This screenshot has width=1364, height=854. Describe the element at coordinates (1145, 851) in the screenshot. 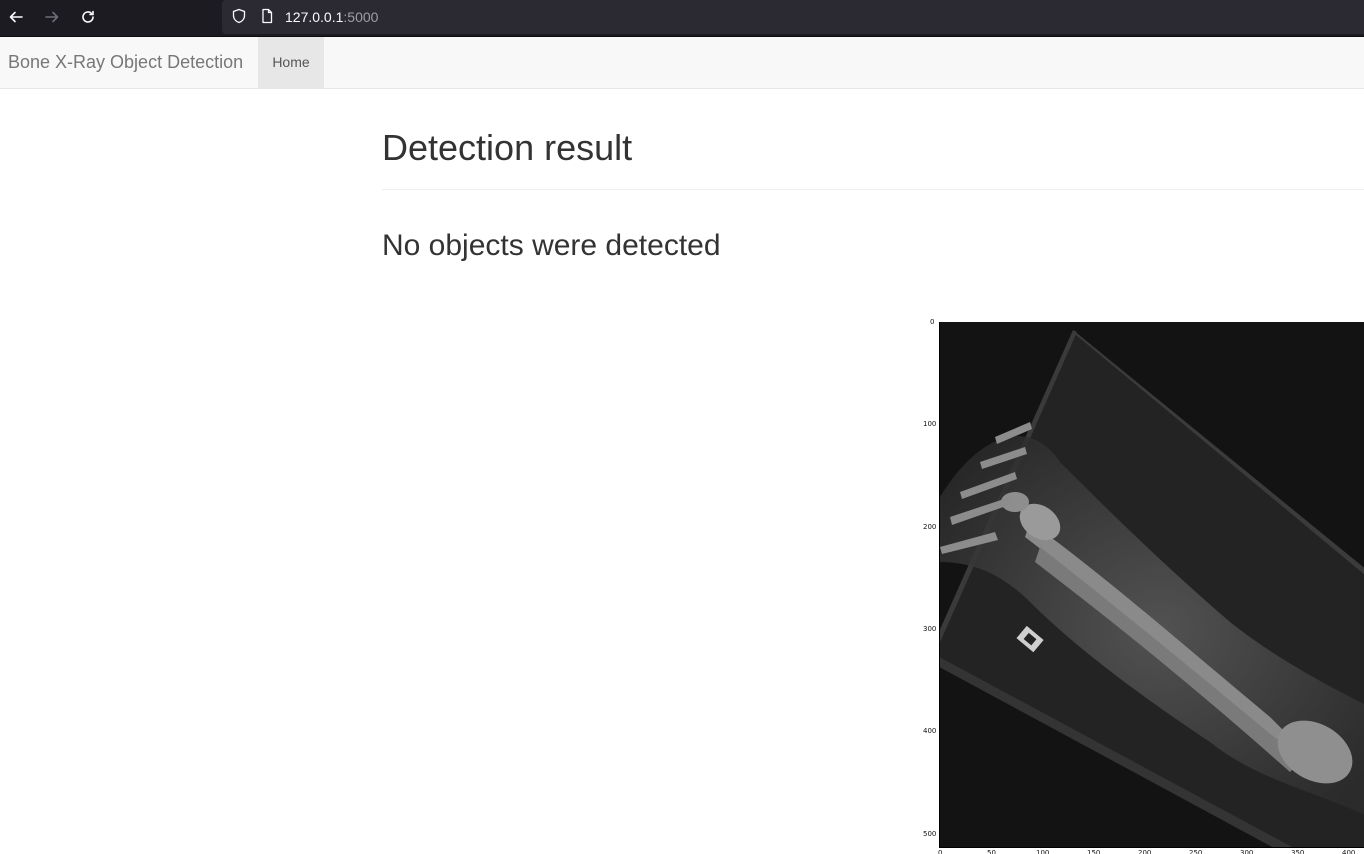

I see `x-tick-label: 200` at that location.